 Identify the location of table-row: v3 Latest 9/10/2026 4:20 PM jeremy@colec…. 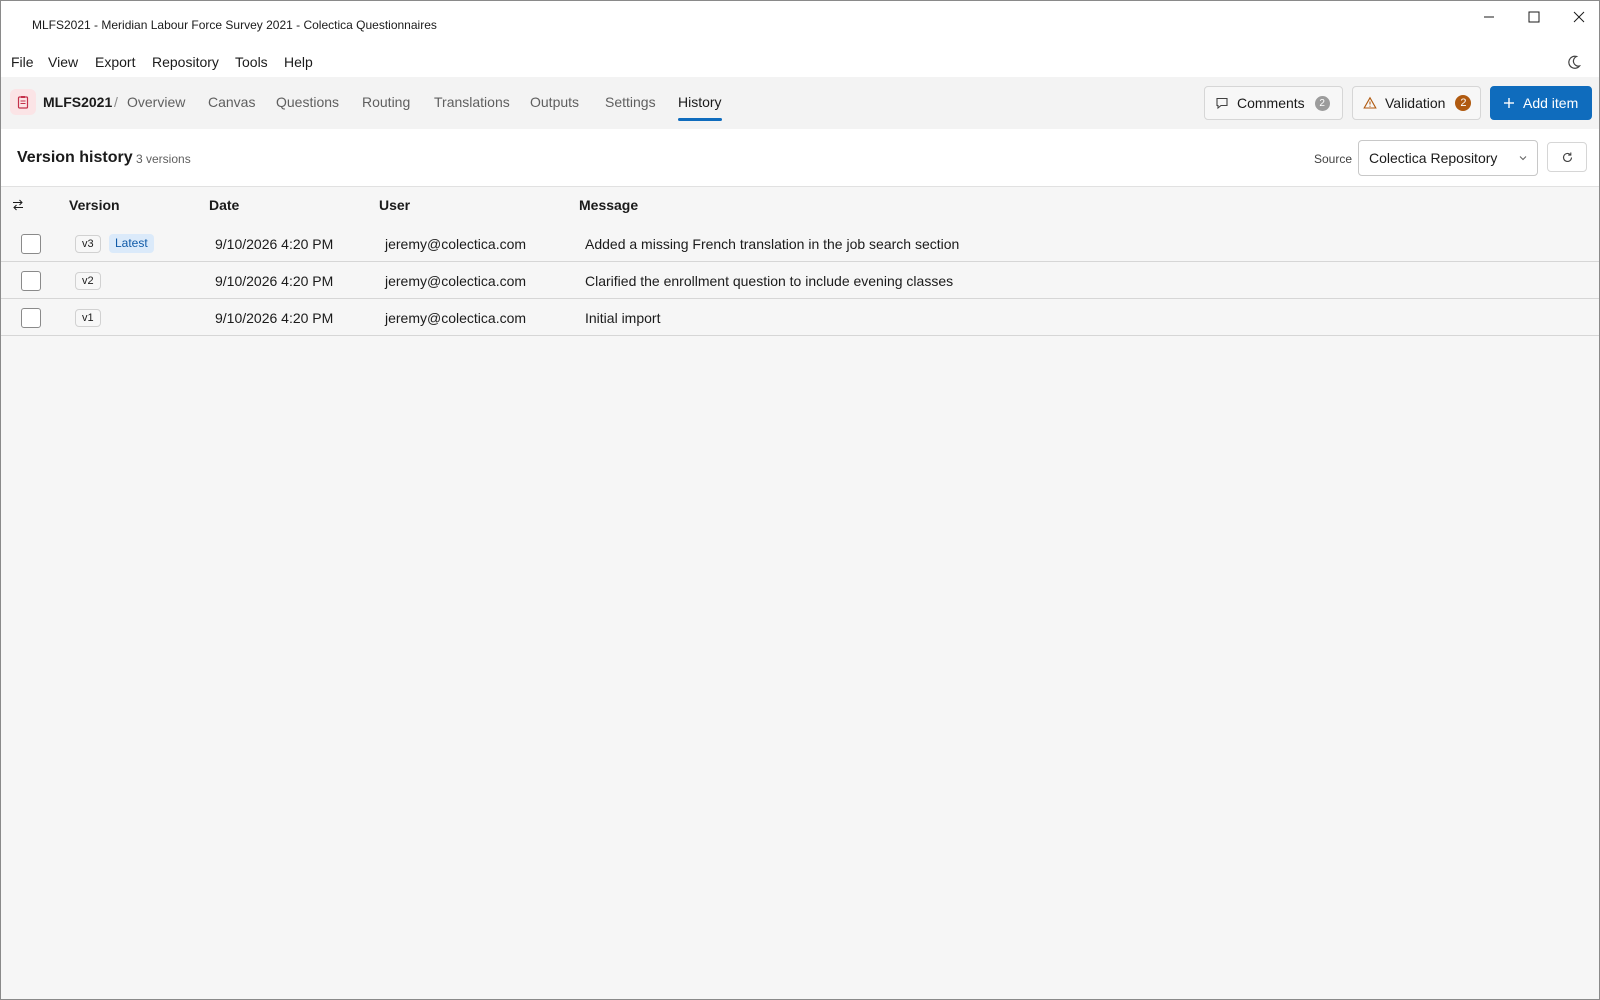
(800, 243).